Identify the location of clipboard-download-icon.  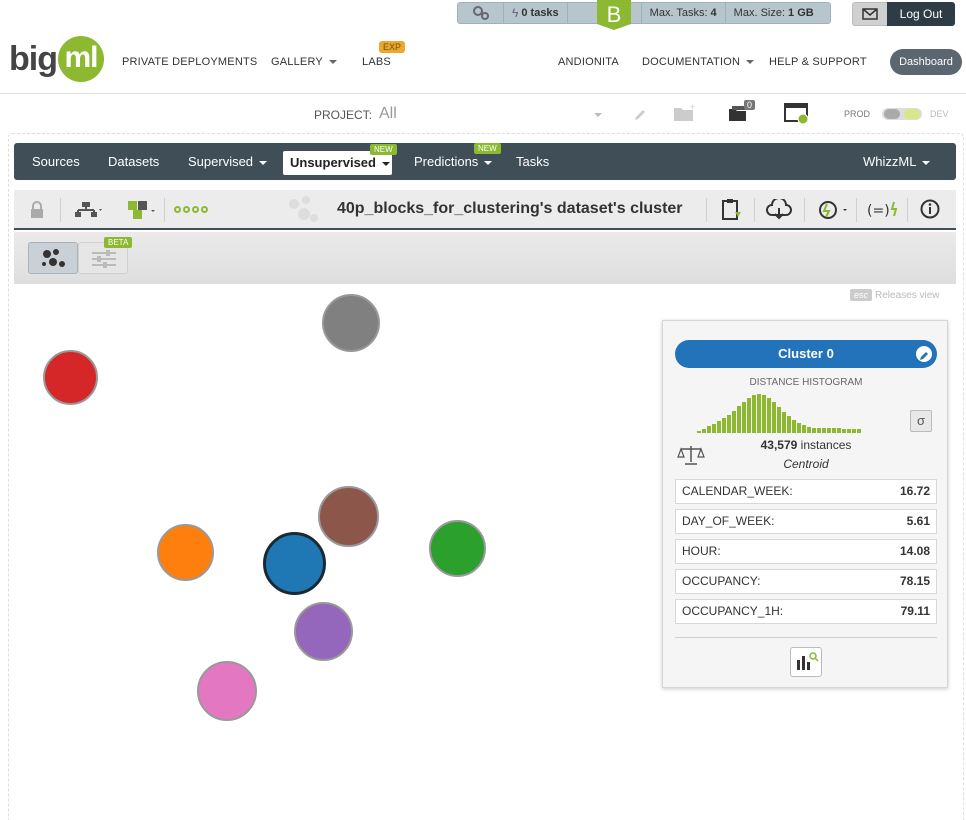
(732, 210).